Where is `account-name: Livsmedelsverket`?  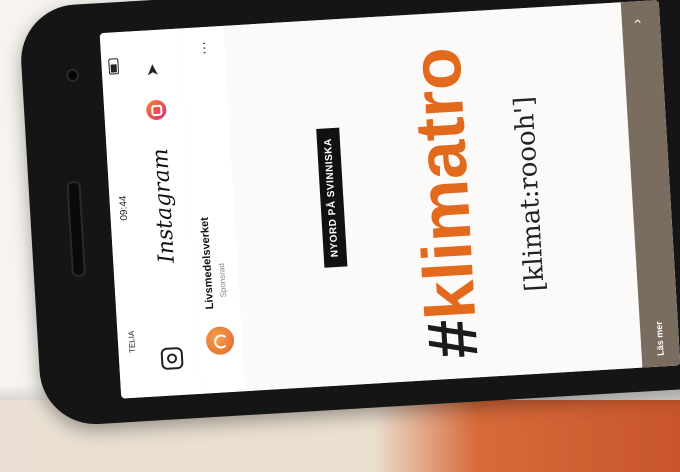 account-name: Livsmedelsverket is located at coordinates (207, 263).